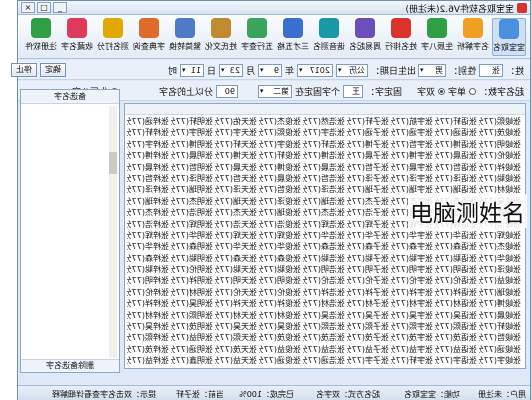 This screenshot has width=531, height=400. Describe the element at coordinates (500, 280) in the screenshot. I see `name-cell: 张峻益(77分)` at that location.